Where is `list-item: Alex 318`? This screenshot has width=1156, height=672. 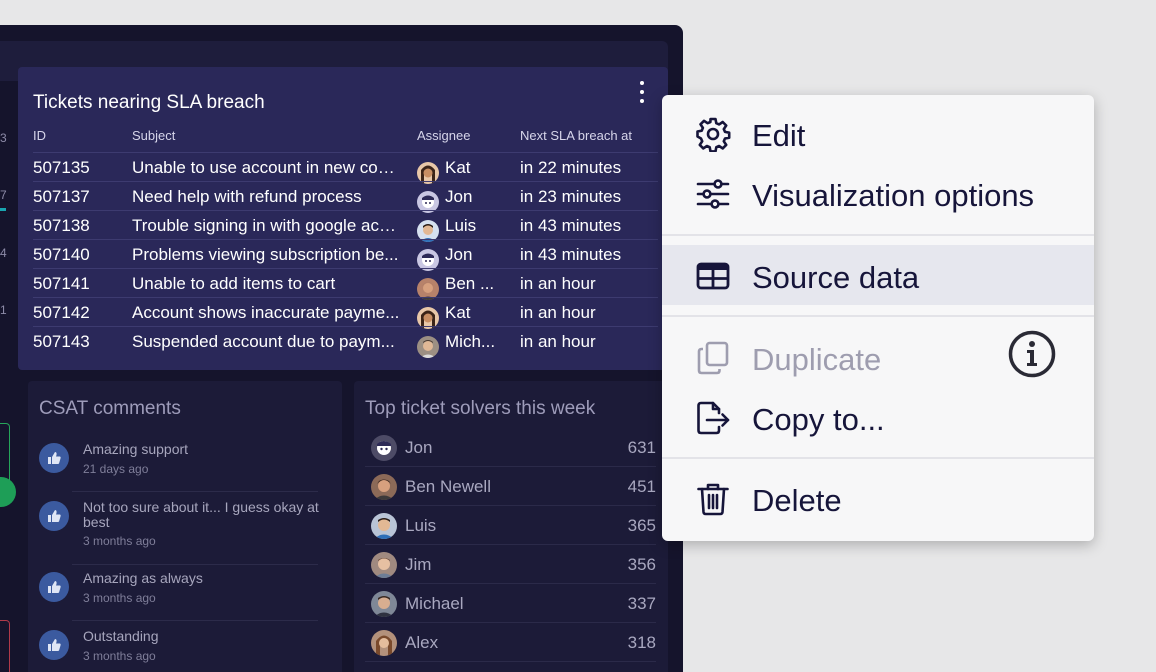 list-item: Alex 318 is located at coordinates (510, 642).